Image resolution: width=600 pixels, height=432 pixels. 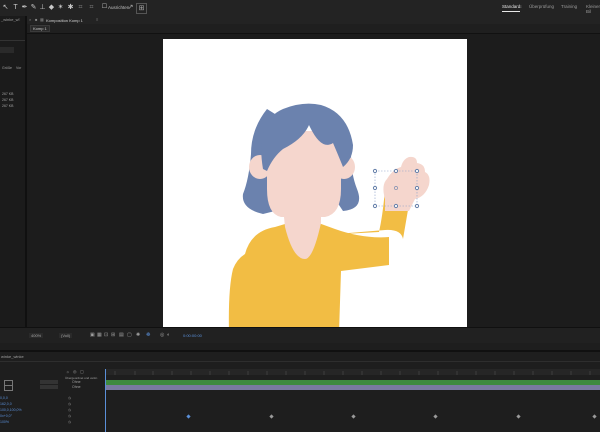 What do you see at coordinates (92, 335) in the screenshot?
I see `region-of-interest-icon: ▣` at bounding box center [92, 335].